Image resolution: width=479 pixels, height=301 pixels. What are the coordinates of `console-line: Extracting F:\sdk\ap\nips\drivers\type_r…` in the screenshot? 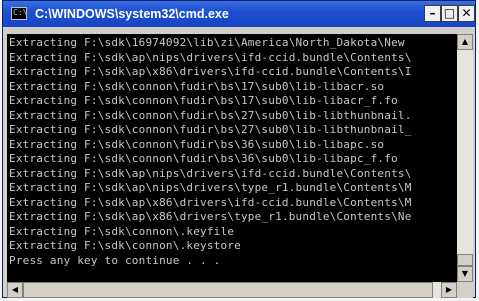 It's located at (210, 187).